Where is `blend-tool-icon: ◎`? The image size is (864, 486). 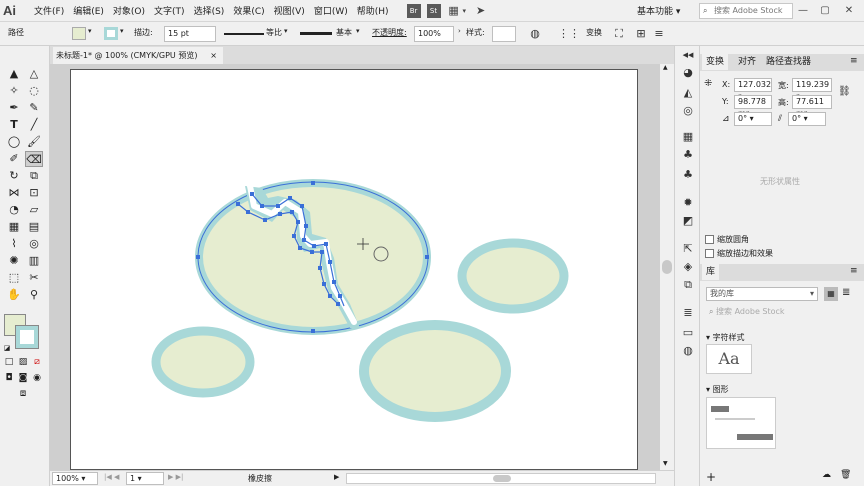 blend-tool-icon: ◎ is located at coordinates (34, 244).